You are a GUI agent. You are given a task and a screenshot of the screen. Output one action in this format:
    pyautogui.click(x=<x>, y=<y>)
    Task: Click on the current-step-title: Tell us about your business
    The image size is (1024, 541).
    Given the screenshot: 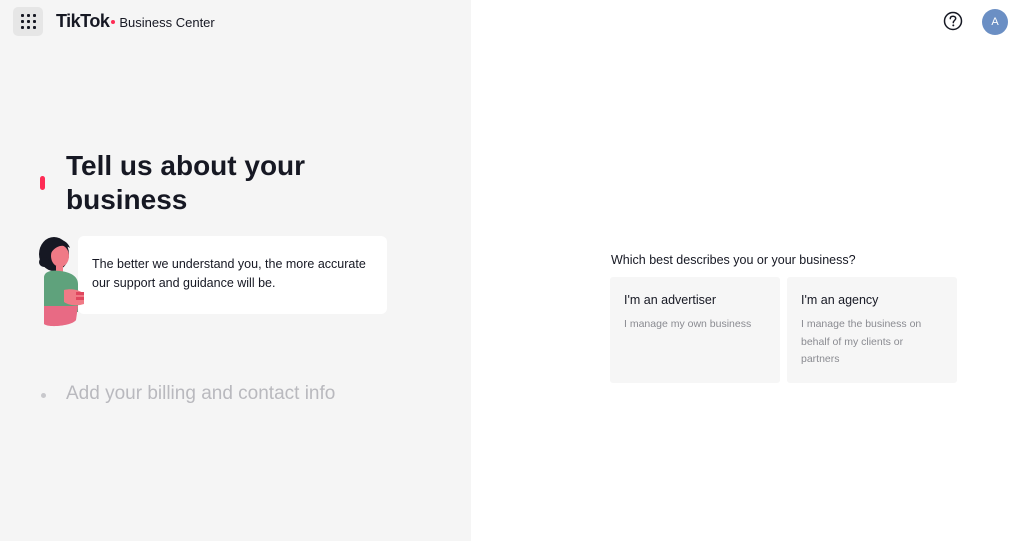 What is the action you would take?
    pyautogui.click(x=186, y=182)
    